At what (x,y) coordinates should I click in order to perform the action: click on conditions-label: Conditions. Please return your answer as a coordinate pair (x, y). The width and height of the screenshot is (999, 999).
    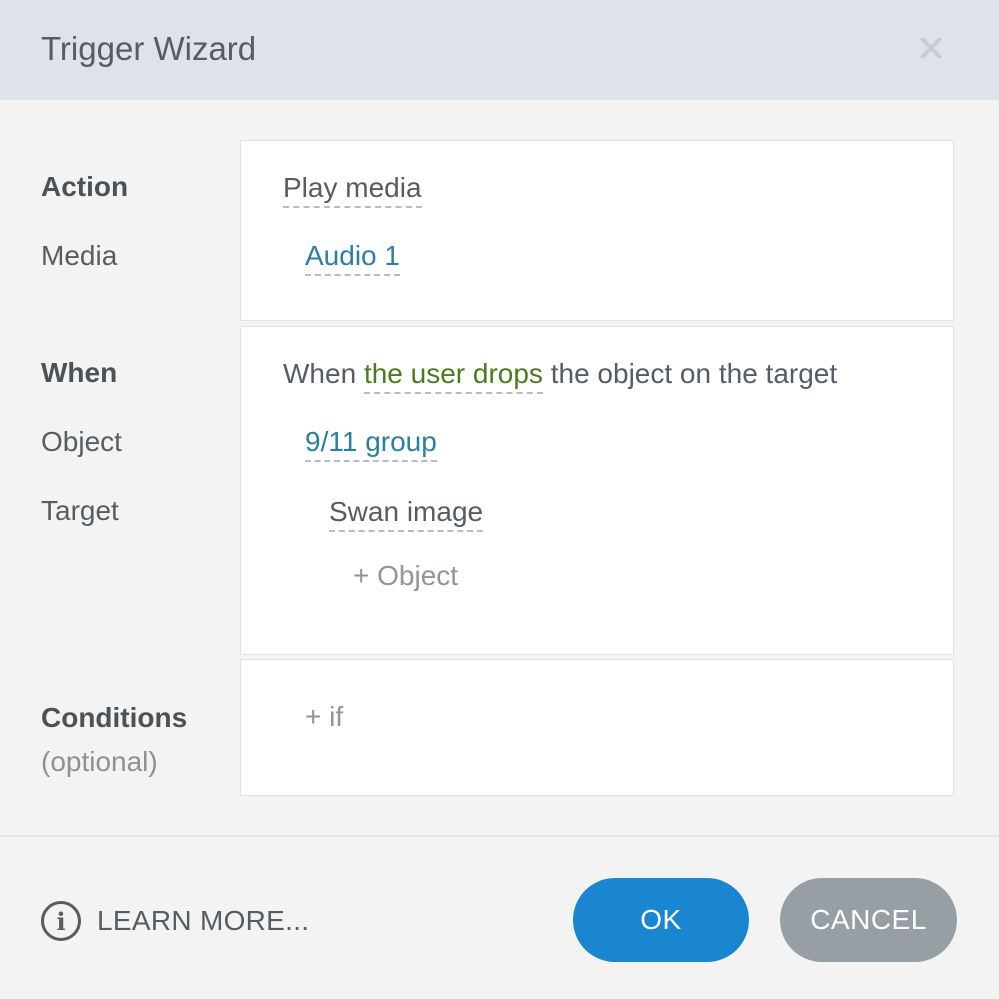
    Looking at the image, I should click on (114, 717).